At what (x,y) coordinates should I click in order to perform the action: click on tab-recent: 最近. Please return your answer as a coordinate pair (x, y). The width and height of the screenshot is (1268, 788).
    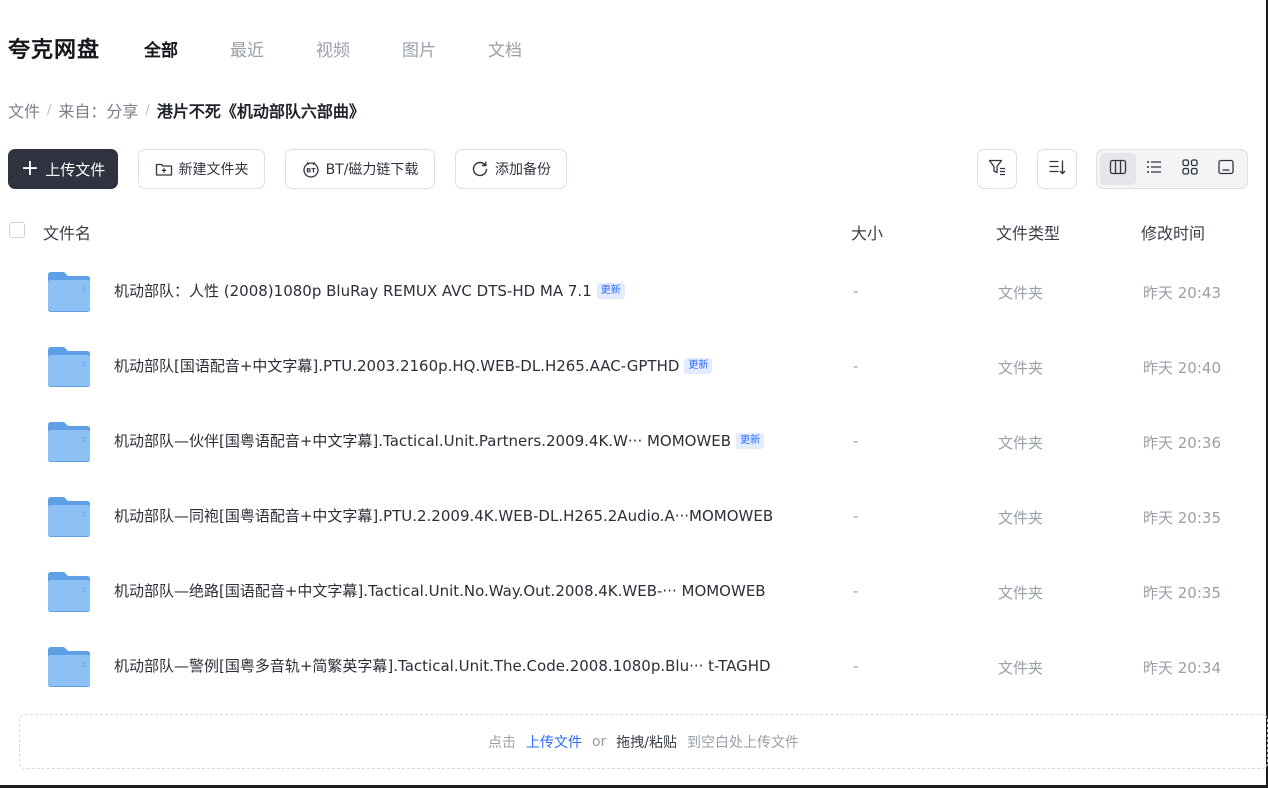
    Looking at the image, I should click on (247, 48).